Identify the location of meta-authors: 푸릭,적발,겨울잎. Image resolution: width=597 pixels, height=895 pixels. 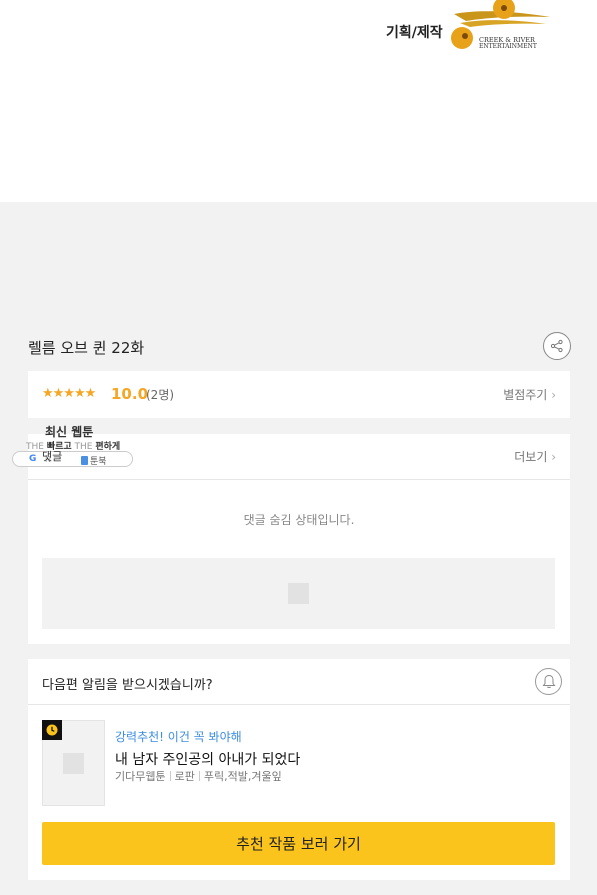
(242, 776).